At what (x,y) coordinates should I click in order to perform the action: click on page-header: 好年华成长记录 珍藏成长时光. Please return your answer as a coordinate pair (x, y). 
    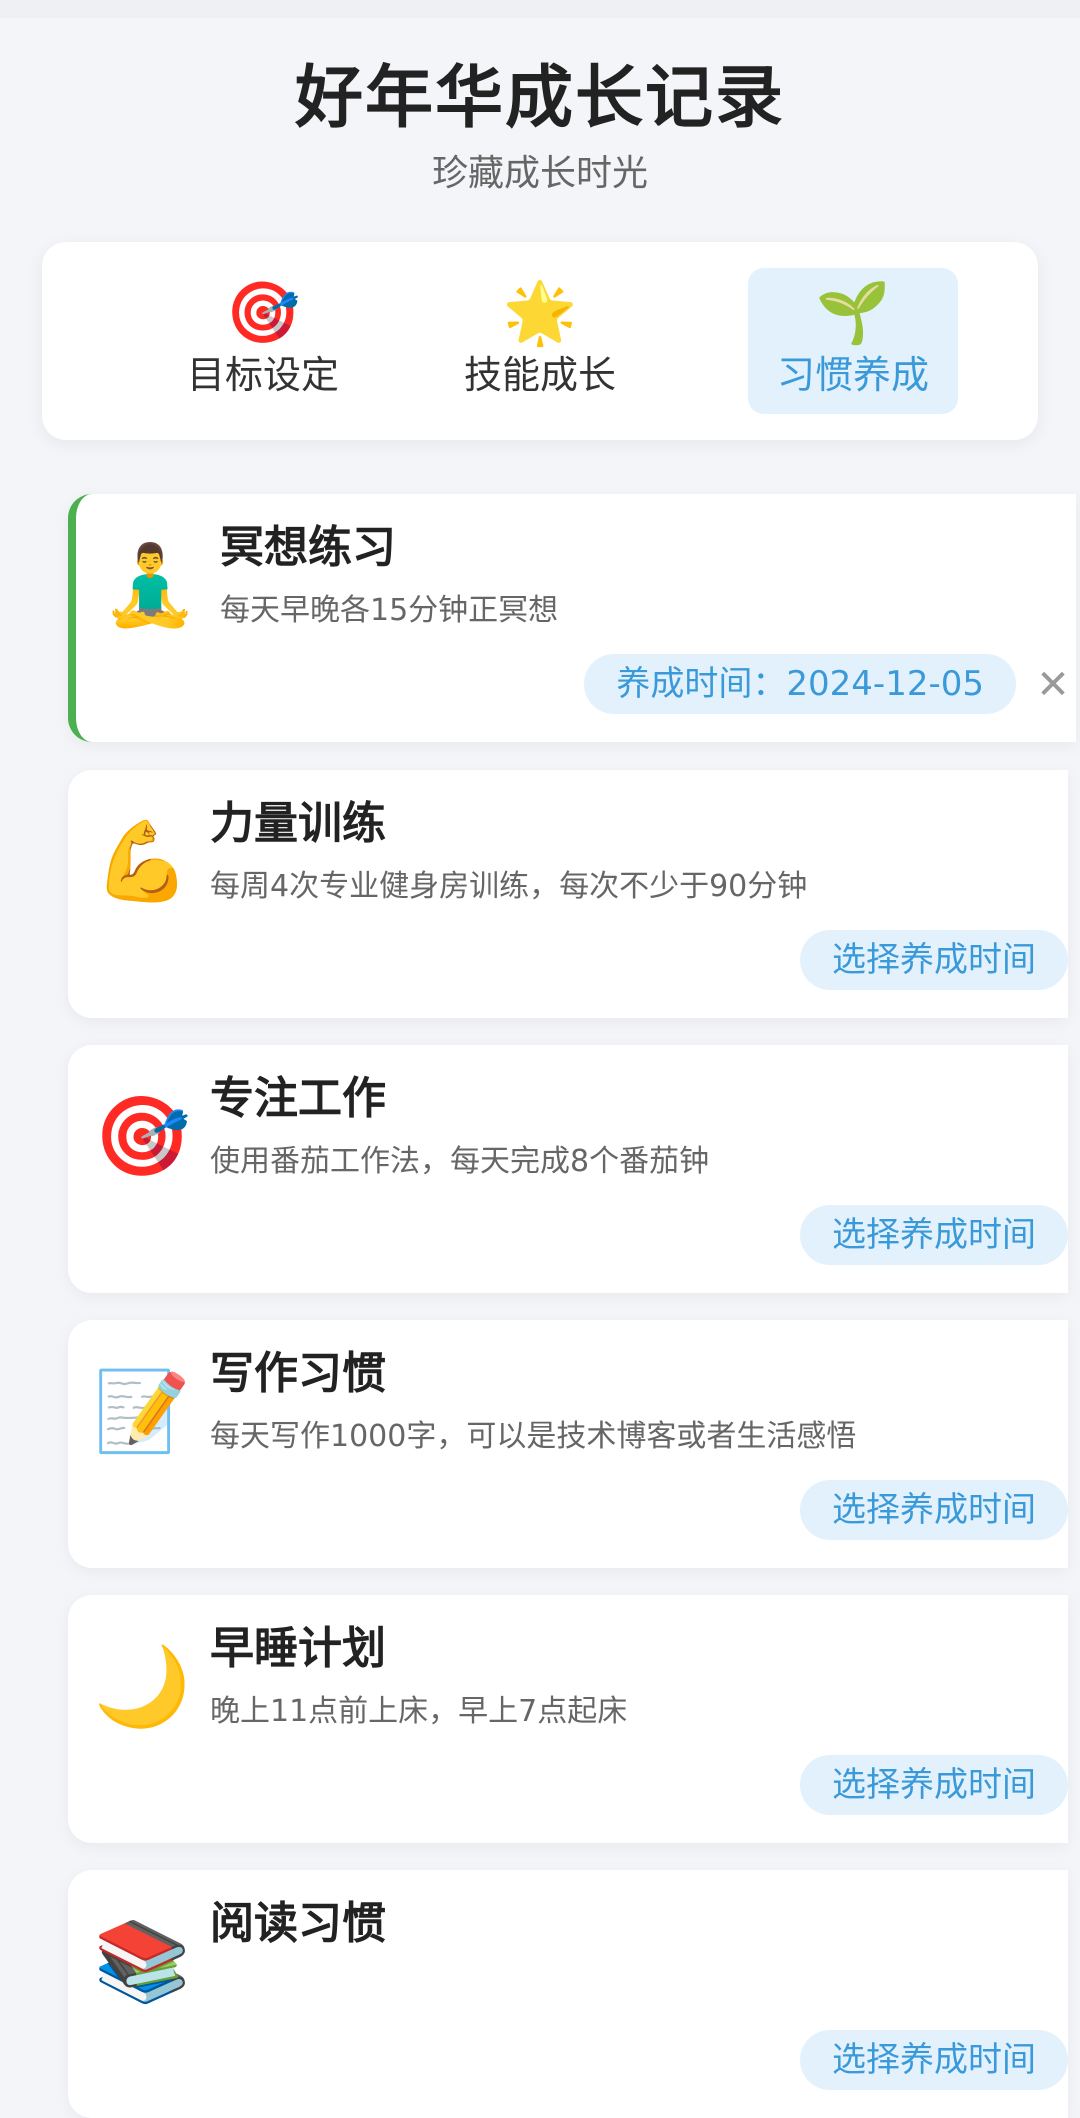
    Looking at the image, I should click on (540, 125).